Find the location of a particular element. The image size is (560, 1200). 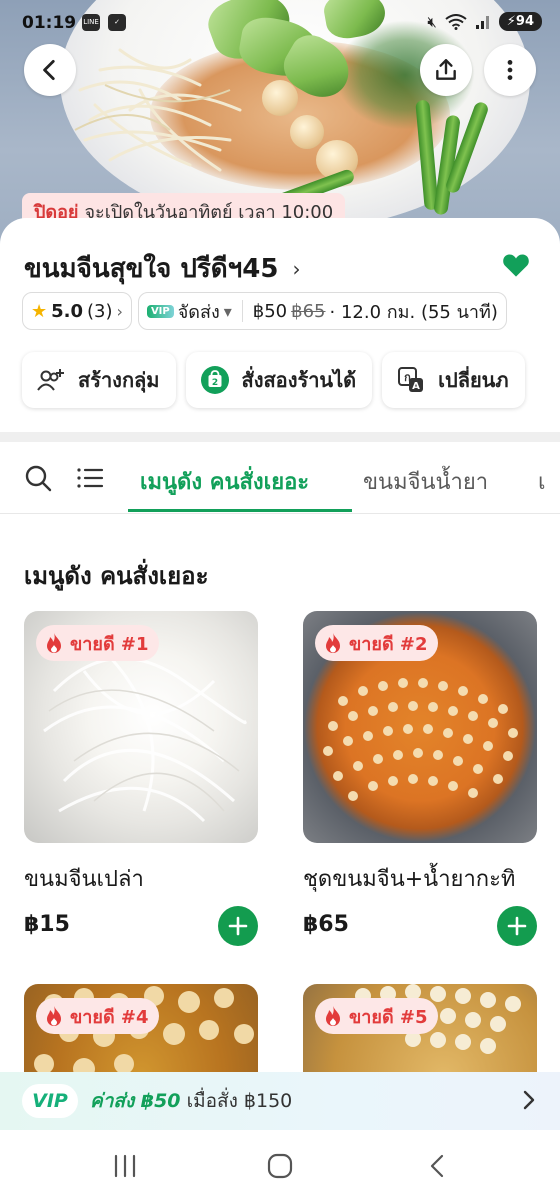

system-nav-bar is located at coordinates (280, 1165).